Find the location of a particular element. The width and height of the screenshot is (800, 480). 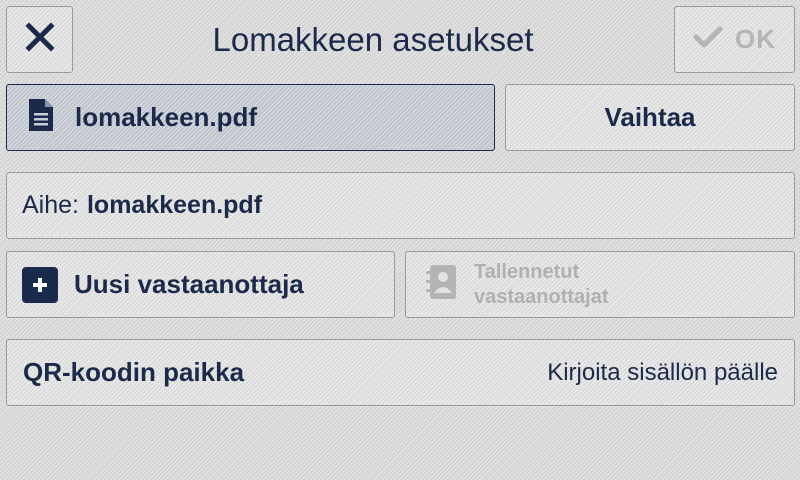

subject-value: lomakkeen.pdf is located at coordinates (174, 205).